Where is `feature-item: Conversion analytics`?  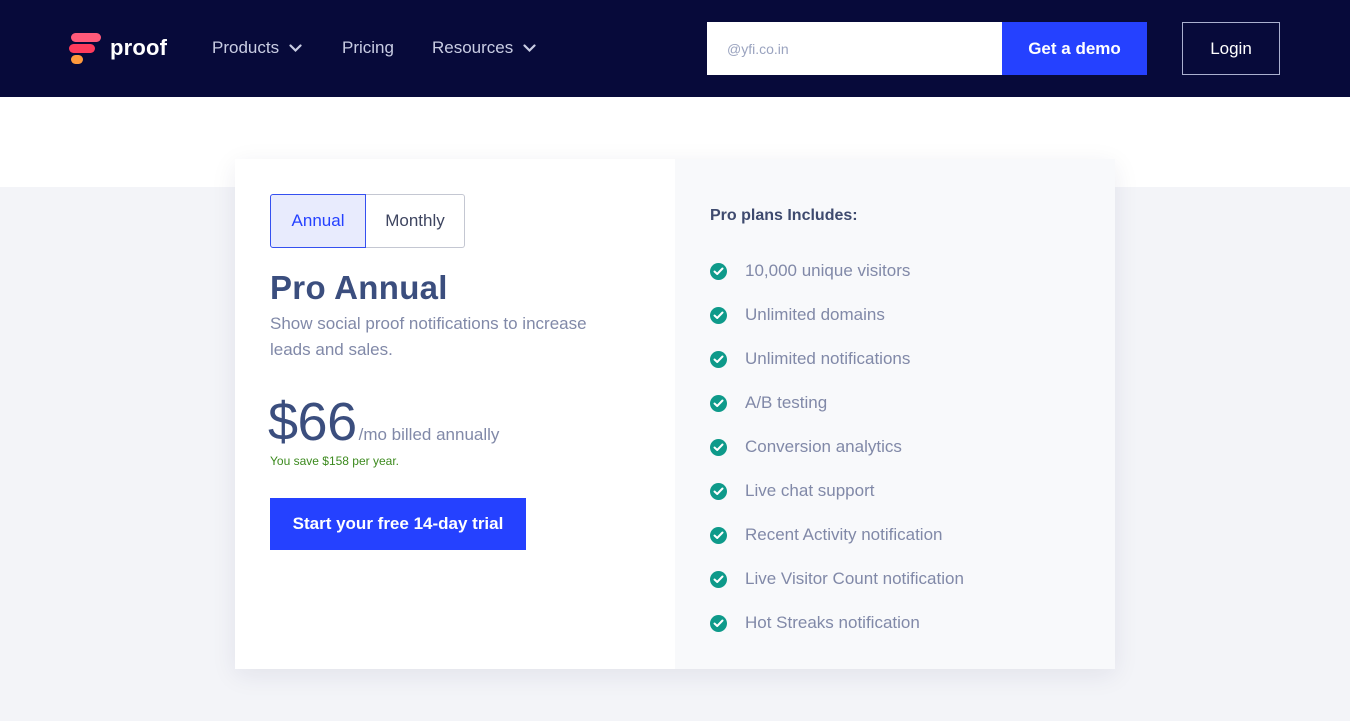 feature-item: Conversion analytics is located at coordinates (837, 447).